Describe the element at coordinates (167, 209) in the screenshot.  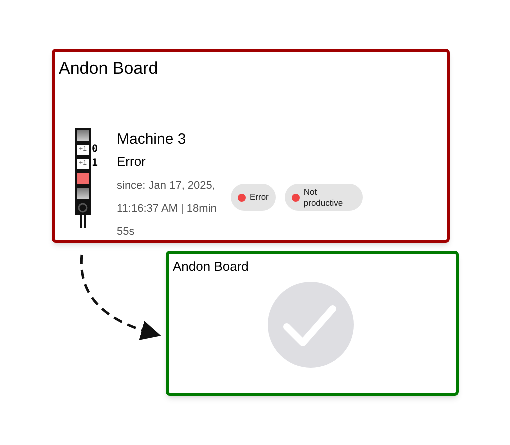
I see `since-text: since: Jan 17, 2025, 11:16:37 AM | 18min 55s` at that location.